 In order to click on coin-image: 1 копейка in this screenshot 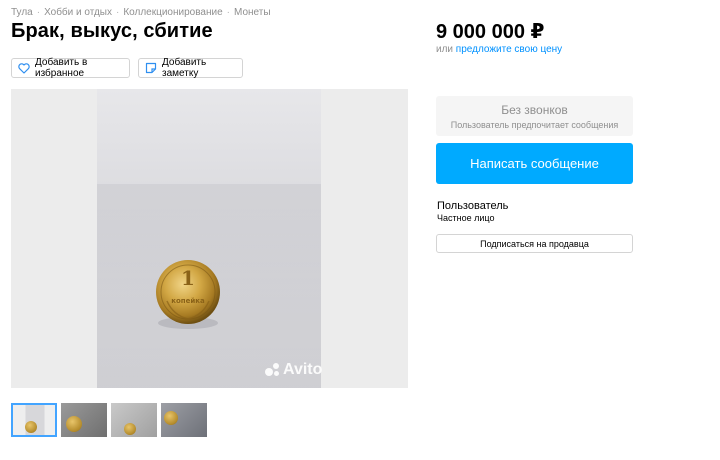, I will do `click(188, 294)`.